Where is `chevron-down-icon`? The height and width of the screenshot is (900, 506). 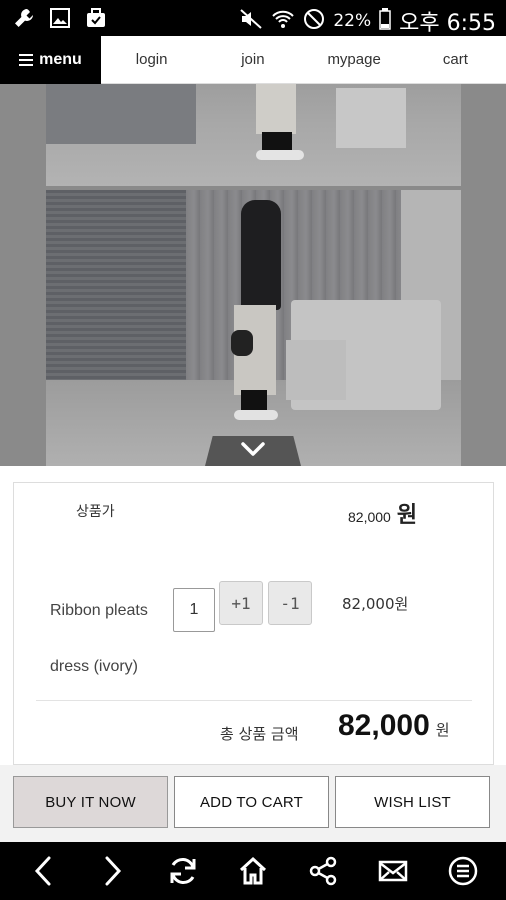 chevron-down-icon is located at coordinates (253, 451).